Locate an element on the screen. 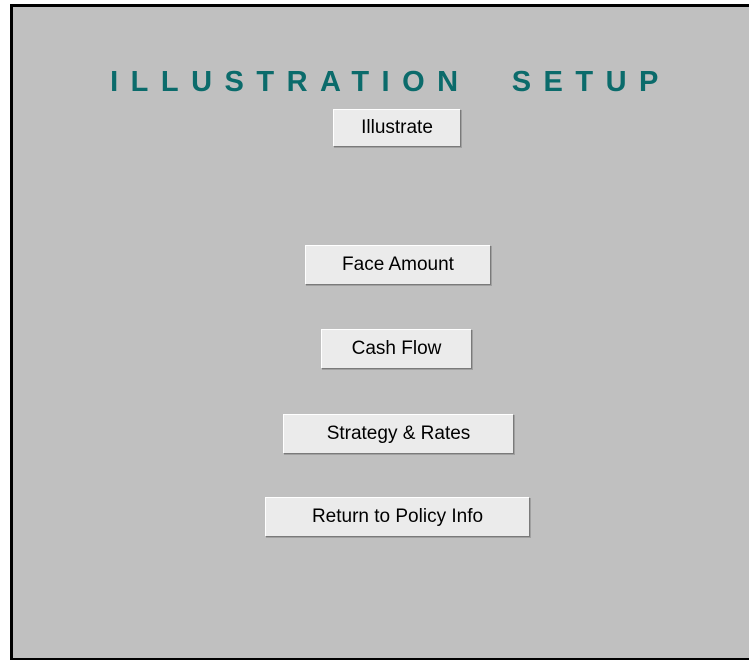  page-title: ILLUSTRATION SETUP is located at coordinates (390, 82).